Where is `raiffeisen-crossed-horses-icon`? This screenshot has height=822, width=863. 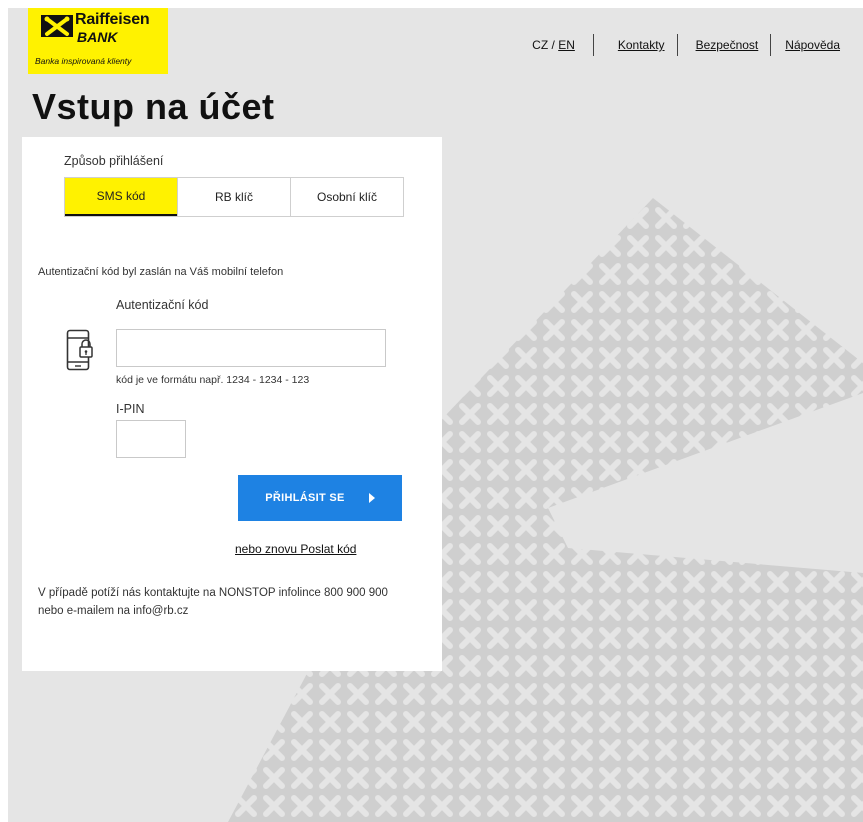
raiffeisen-crossed-horses-icon is located at coordinates (57, 26).